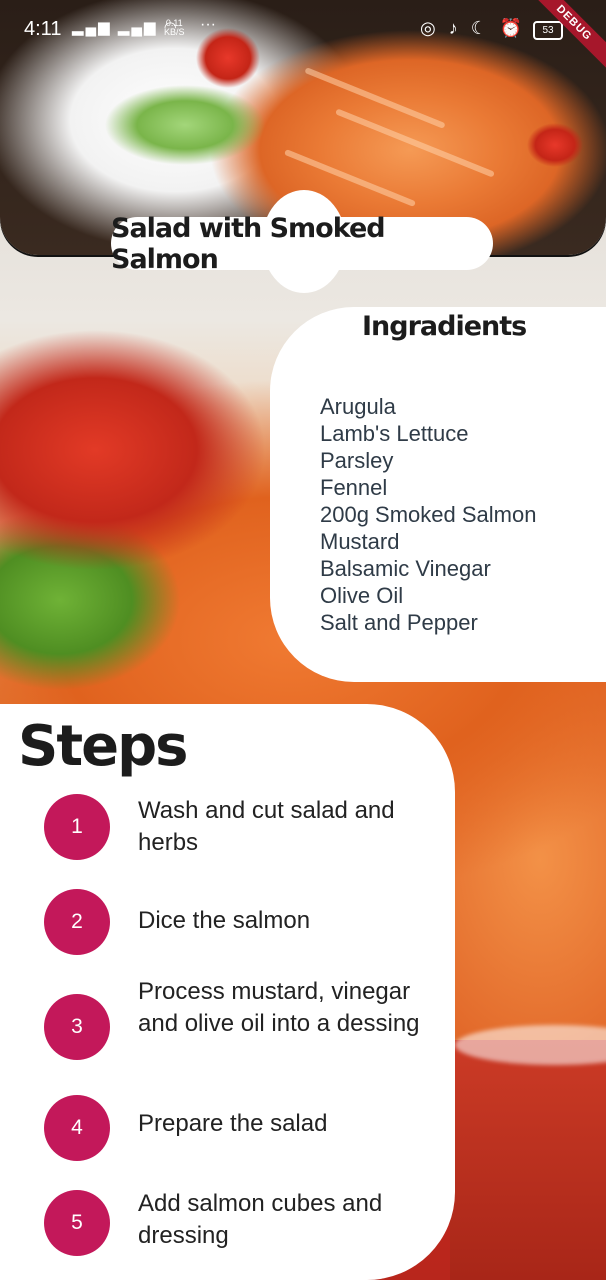 Image resolution: width=606 pixels, height=1280 pixels. I want to click on step-number-badge: 5, so click(77, 1223).